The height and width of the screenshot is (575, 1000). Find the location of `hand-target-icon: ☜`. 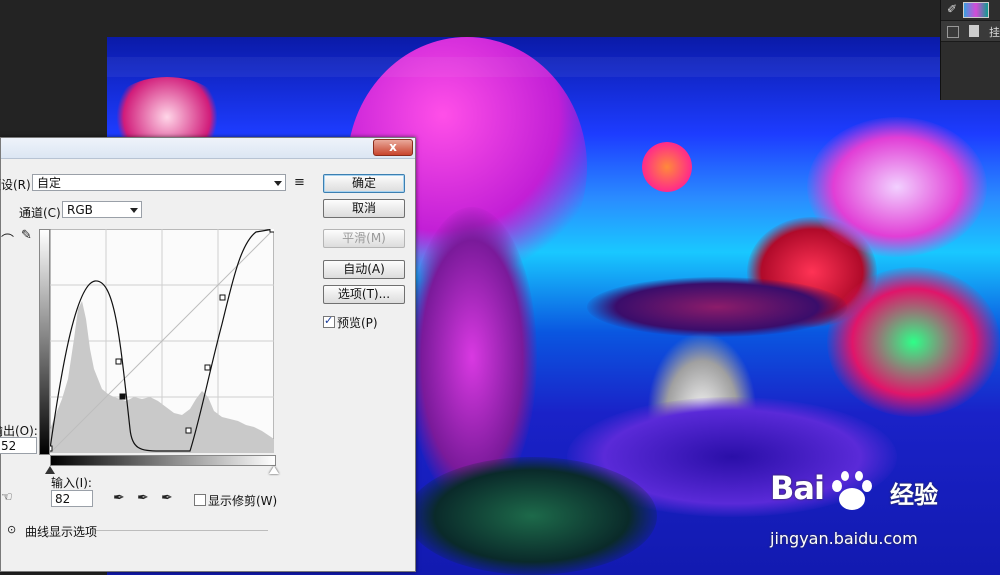

hand-target-icon: ☜ is located at coordinates (7, 497).